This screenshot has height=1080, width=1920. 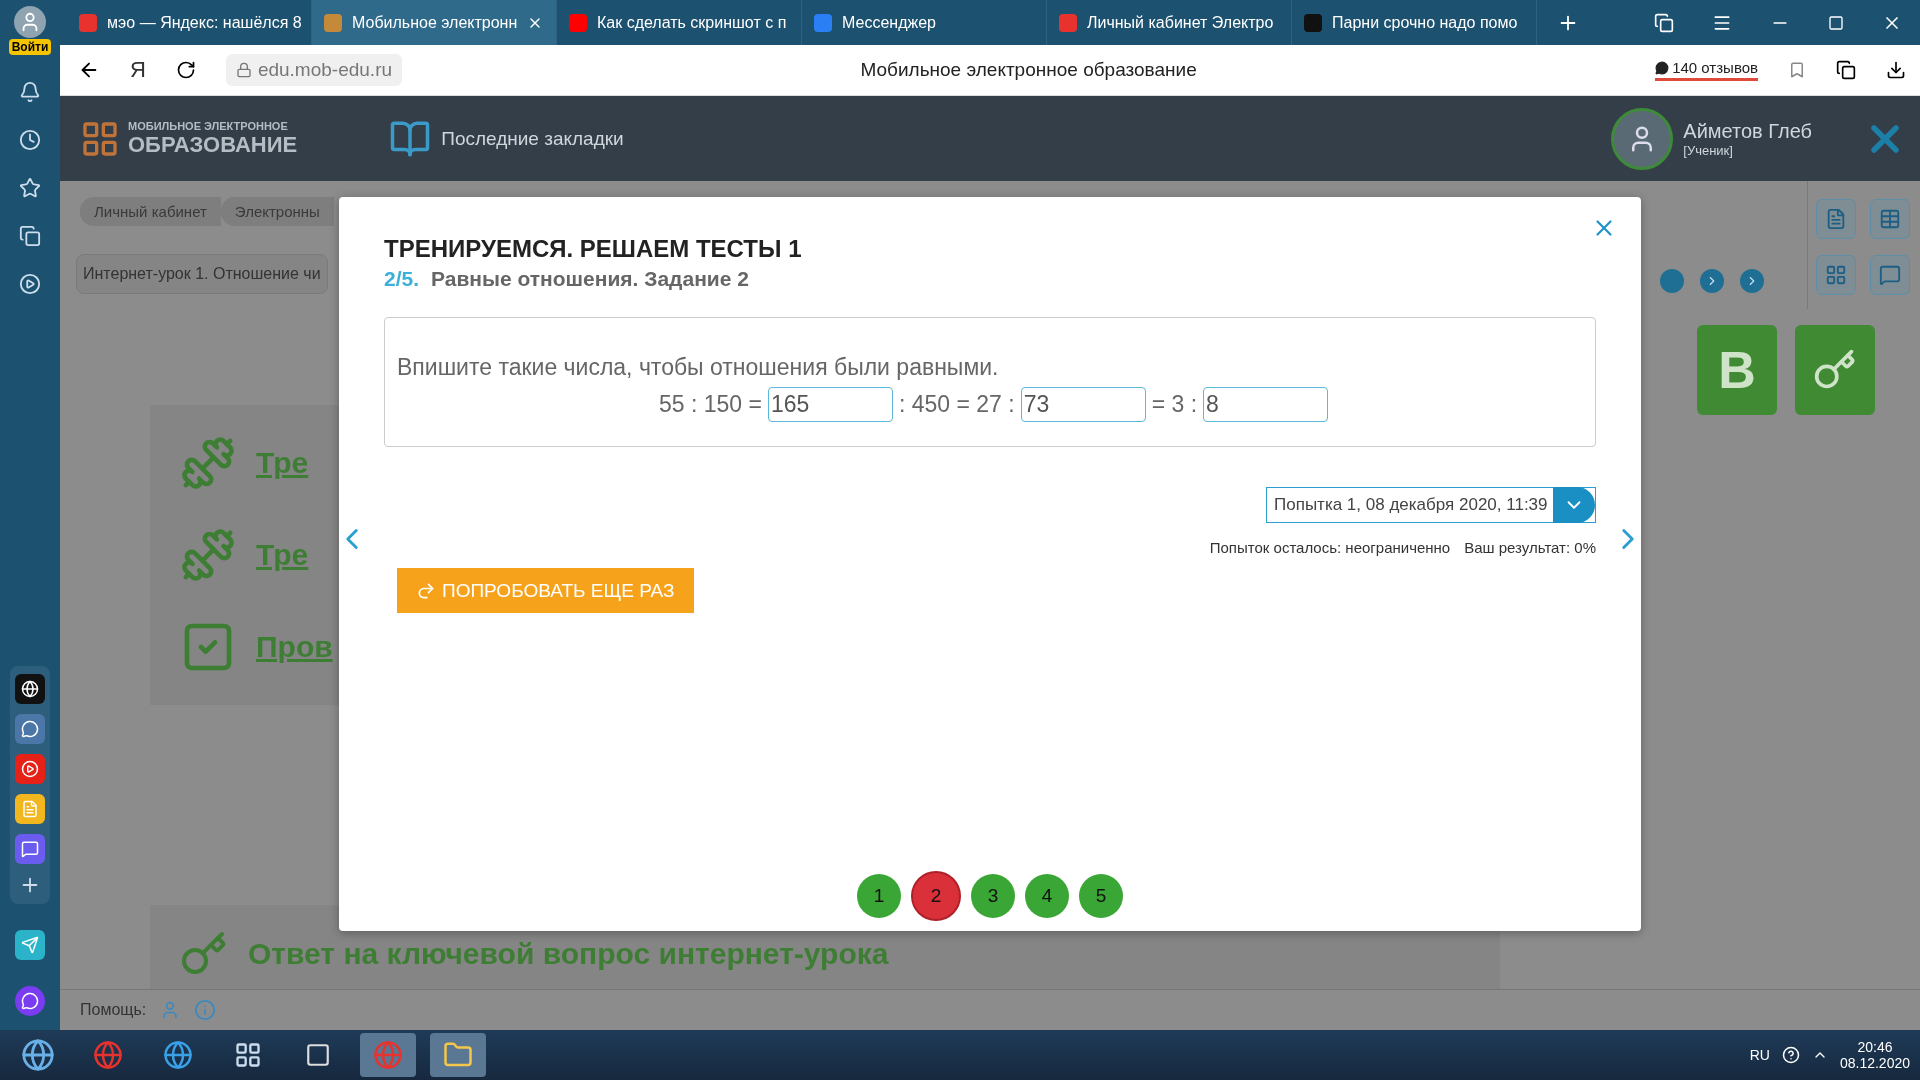 What do you see at coordinates (189, 138) in the screenshot?
I see `site-logo: МОБИЛЬНОЕ ЭЛЕКТРОННОЕ ОБРАЗОВАНИЕ` at bounding box center [189, 138].